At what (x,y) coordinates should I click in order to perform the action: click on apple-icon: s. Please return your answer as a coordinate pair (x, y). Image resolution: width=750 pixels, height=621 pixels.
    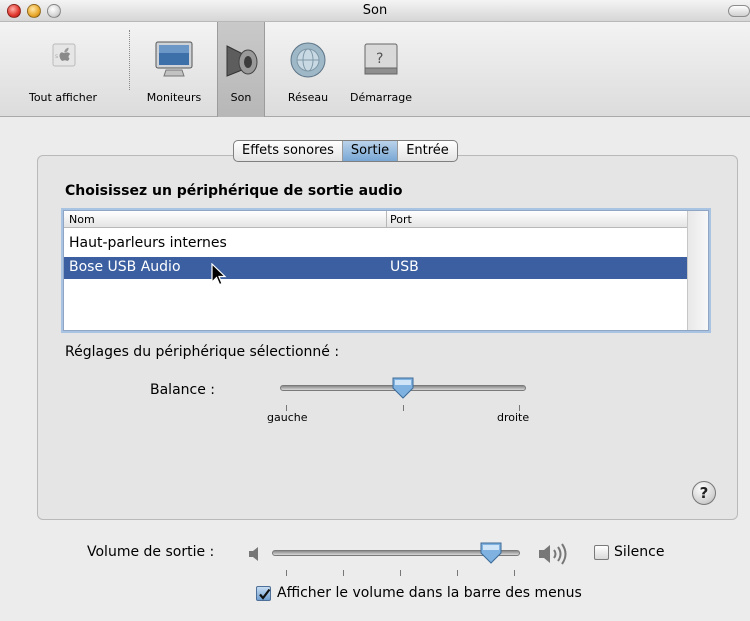
    Looking at the image, I should click on (64, 55).